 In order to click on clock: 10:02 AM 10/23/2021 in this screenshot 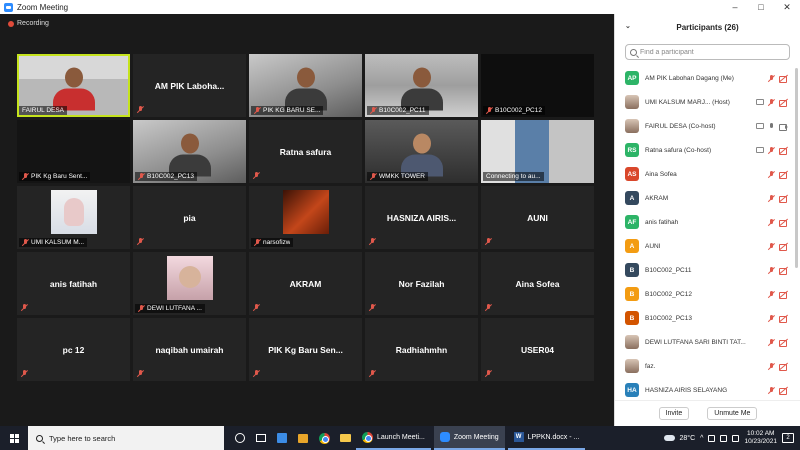, I will do `click(760, 438)`.